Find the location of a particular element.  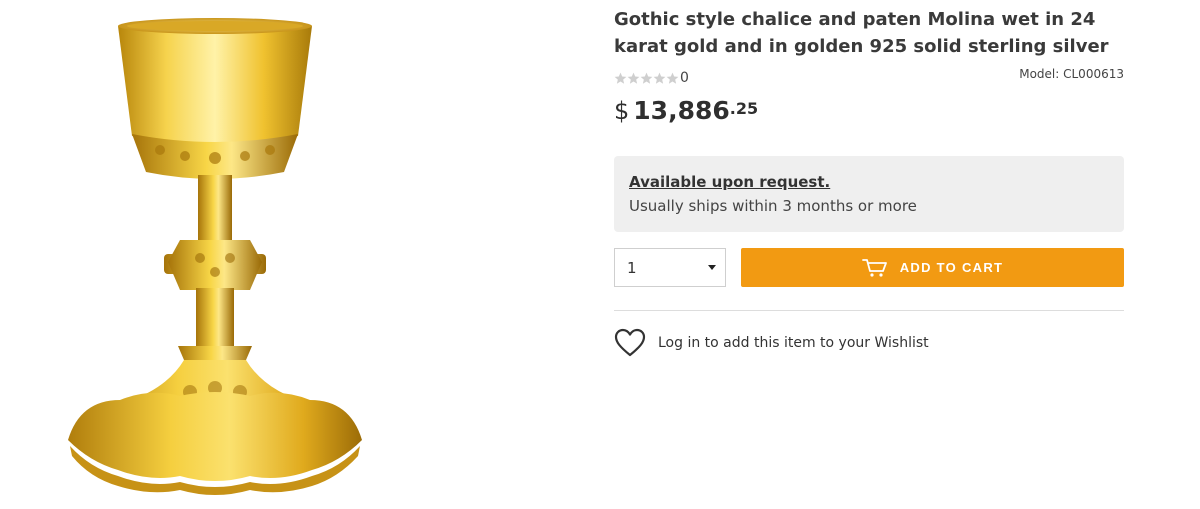

availability-subtitle: Usually ships within 3 months or more is located at coordinates (773, 206).